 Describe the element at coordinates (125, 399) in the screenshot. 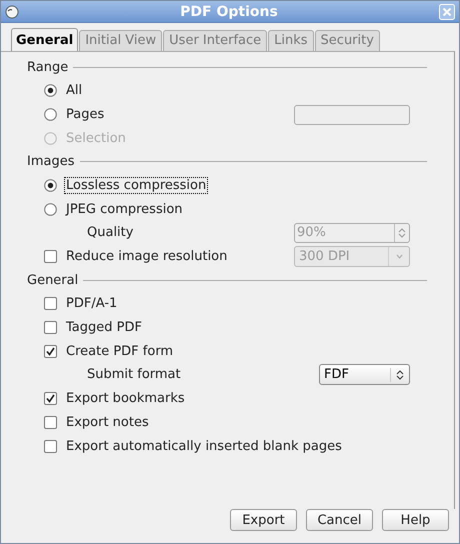

I see `option-label: Export bookmarks` at that location.